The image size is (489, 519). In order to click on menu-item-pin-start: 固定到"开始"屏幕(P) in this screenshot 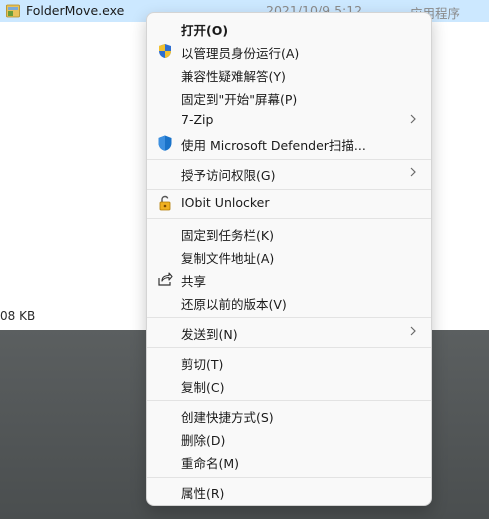, I will do `click(289, 97)`.